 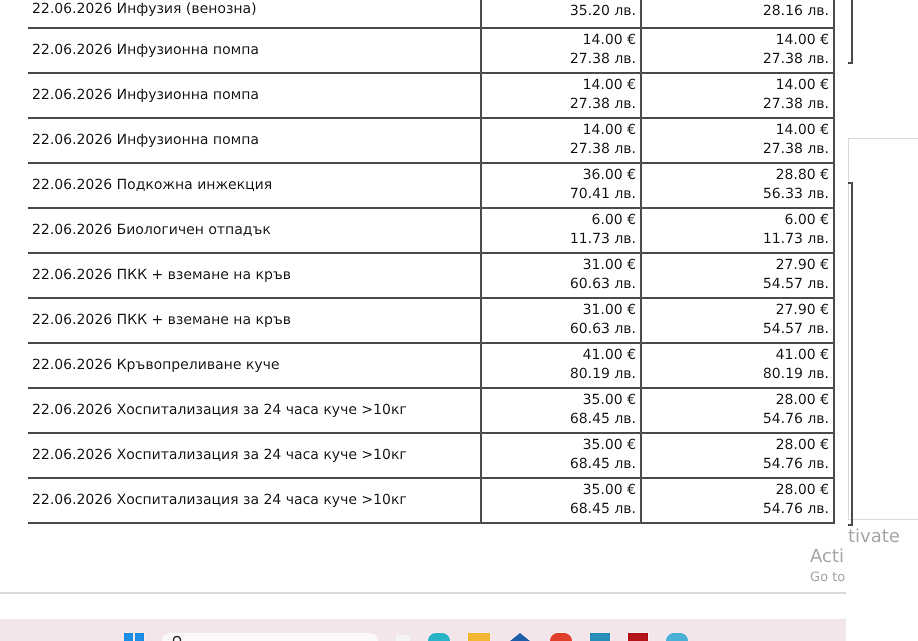 I want to click on activation-text: Acti, so click(x=827, y=556).